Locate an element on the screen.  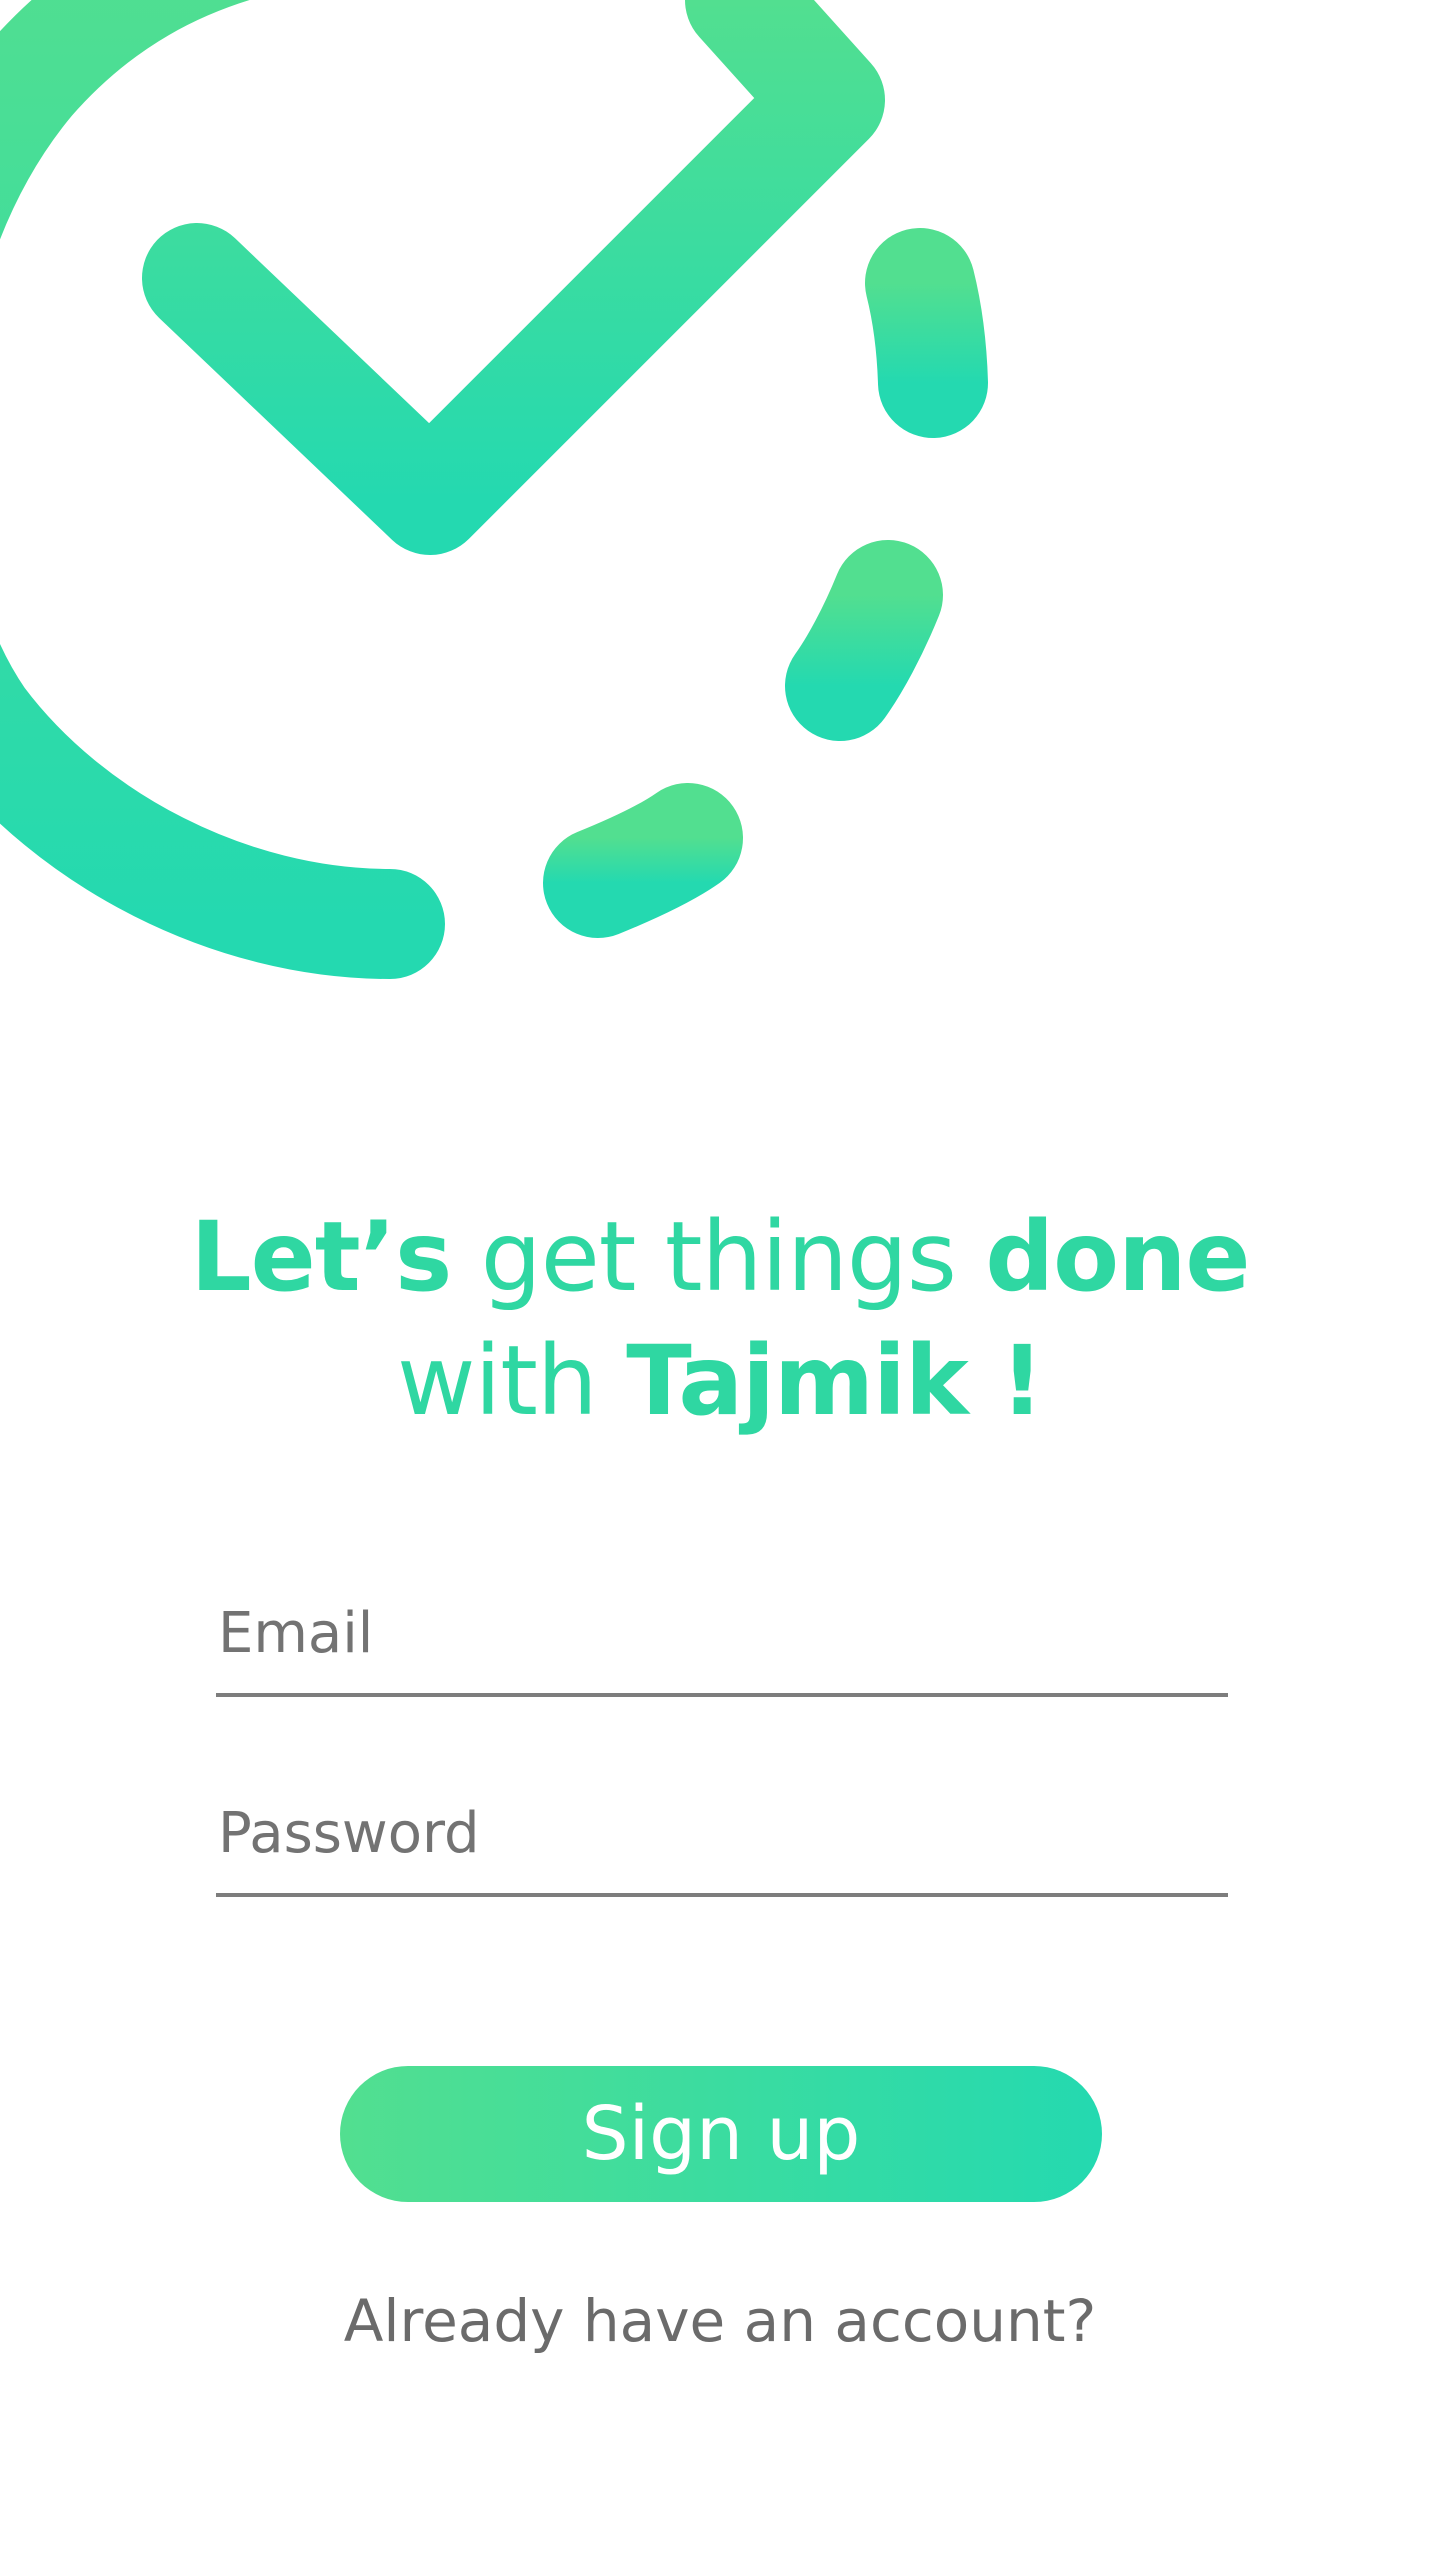
email-input is located at coordinates (722, 1642).